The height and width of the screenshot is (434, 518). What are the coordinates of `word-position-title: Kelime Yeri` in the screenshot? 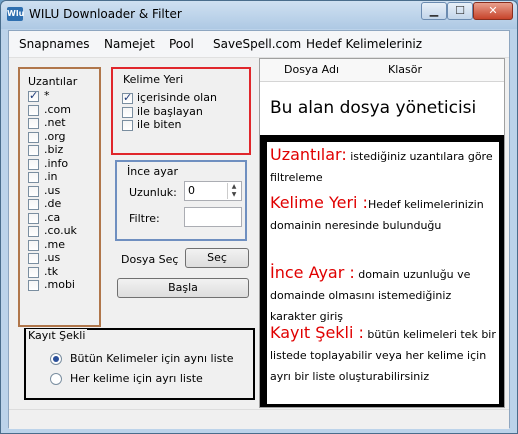 It's located at (153, 79).